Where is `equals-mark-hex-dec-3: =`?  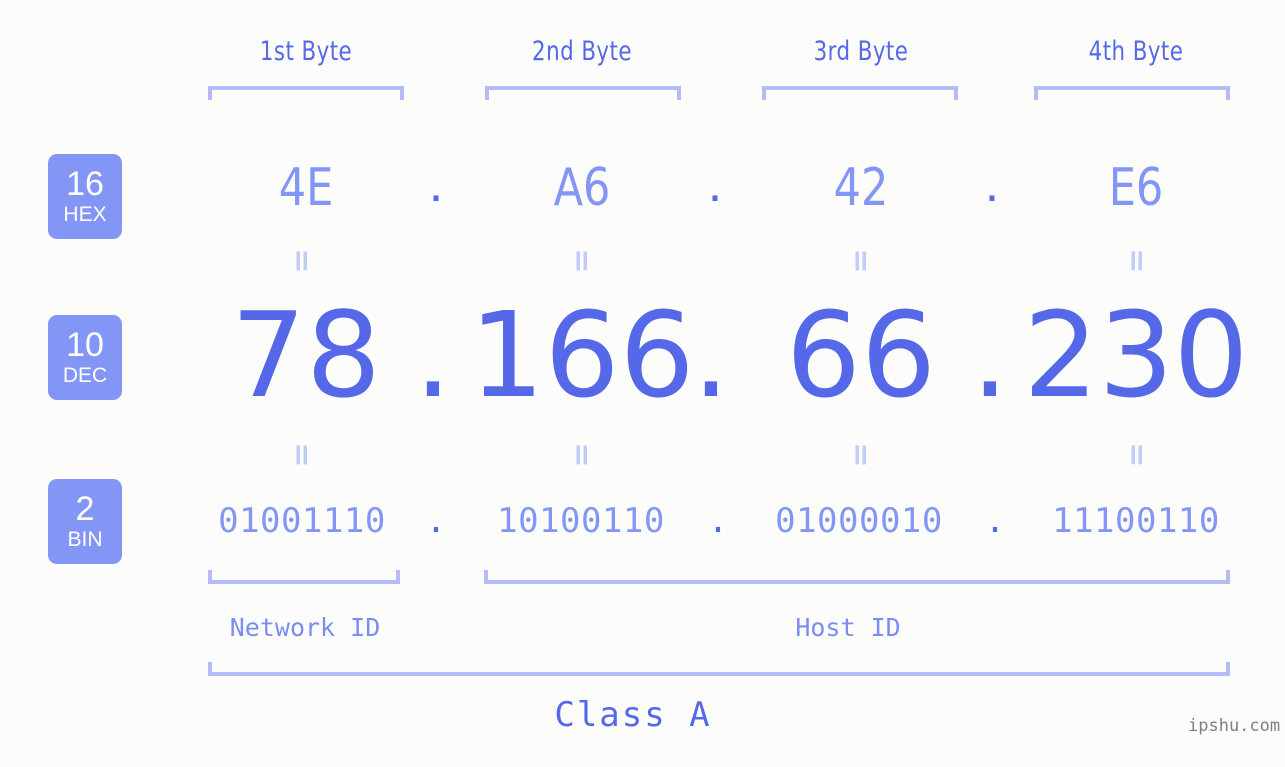 equals-mark-hex-dec-3: = is located at coordinates (860, 261).